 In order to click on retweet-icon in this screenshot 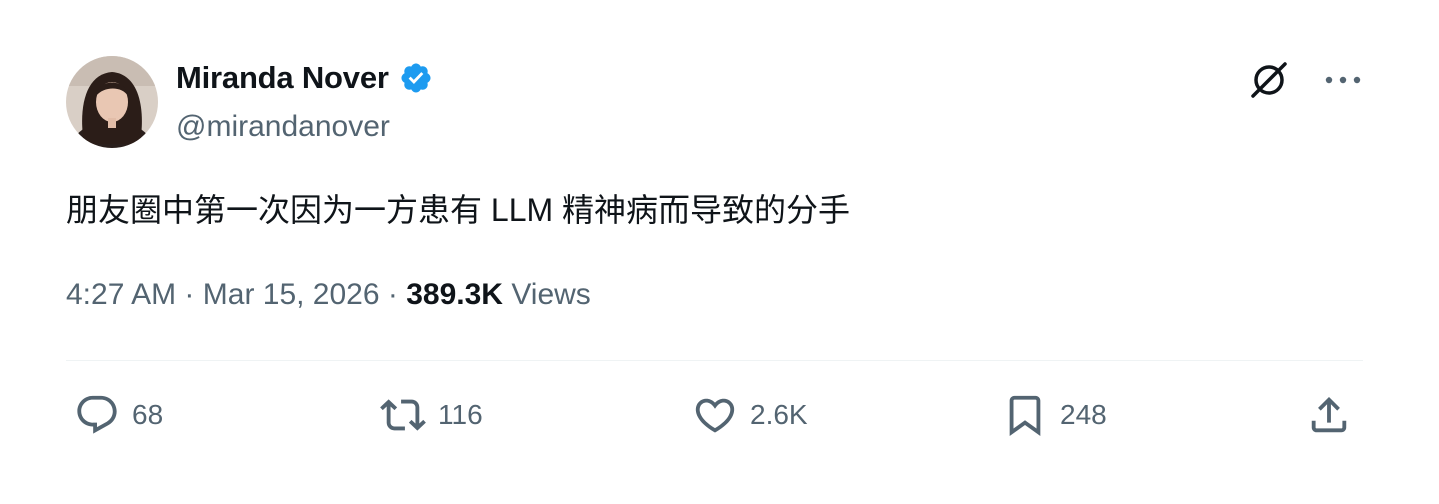, I will do `click(403, 415)`.